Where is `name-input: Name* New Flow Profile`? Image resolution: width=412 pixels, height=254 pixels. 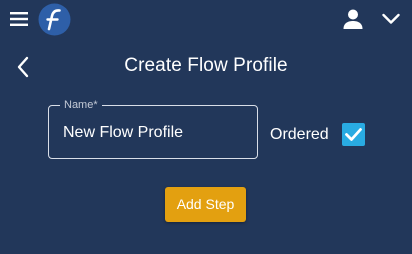
name-input: Name* New Flow Profile is located at coordinates (153, 128).